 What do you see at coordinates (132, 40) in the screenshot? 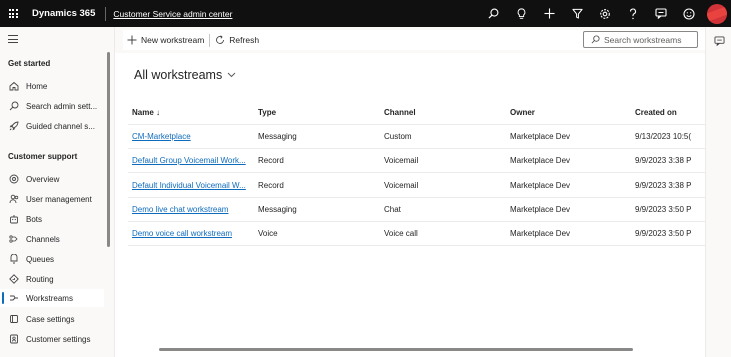
I see `plus-icon` at bounding box center [132, 40].